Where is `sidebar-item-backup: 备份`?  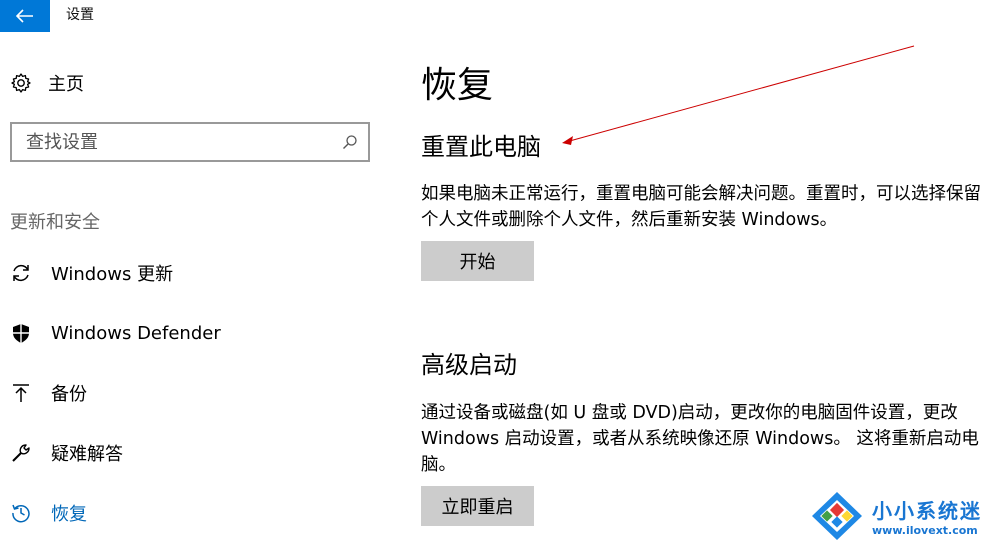
sidebar-item-backup: 备份 is located at coordinates (48, 393).